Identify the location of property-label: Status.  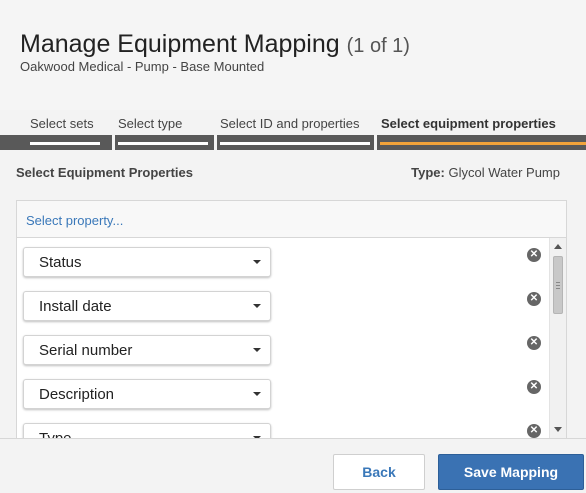
(60, 262).